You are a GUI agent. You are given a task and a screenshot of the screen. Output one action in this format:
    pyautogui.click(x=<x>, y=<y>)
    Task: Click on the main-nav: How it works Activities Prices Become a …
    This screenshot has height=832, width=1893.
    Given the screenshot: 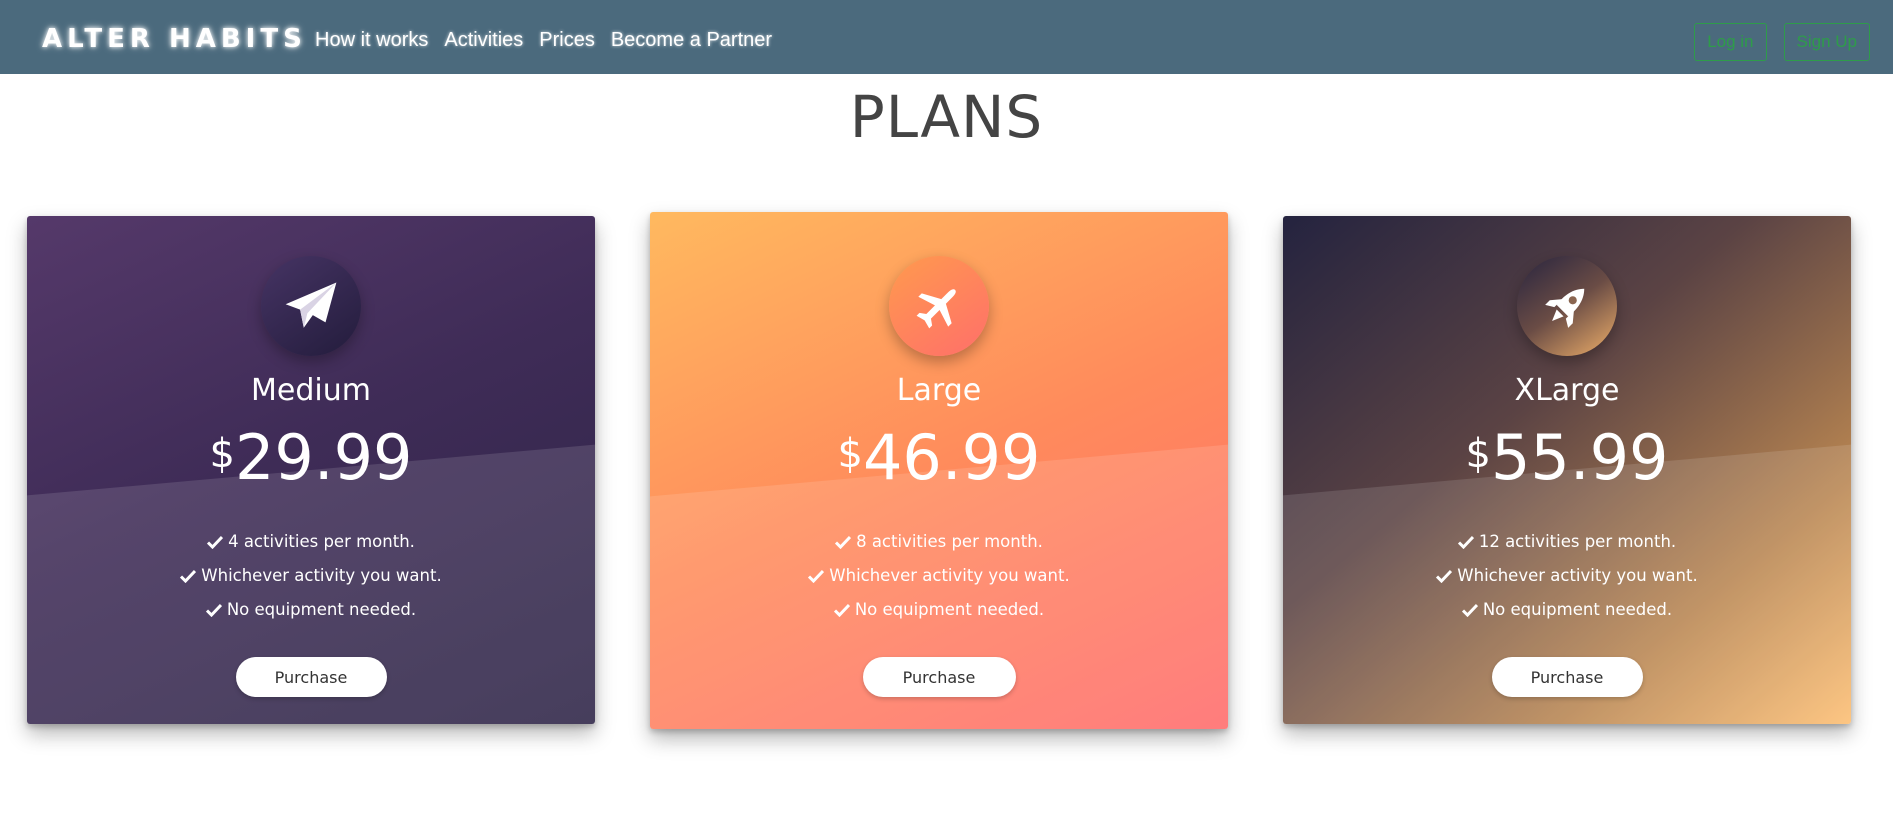 What is the action you would take?
    pyautogui.click(x=543, y=40)
    